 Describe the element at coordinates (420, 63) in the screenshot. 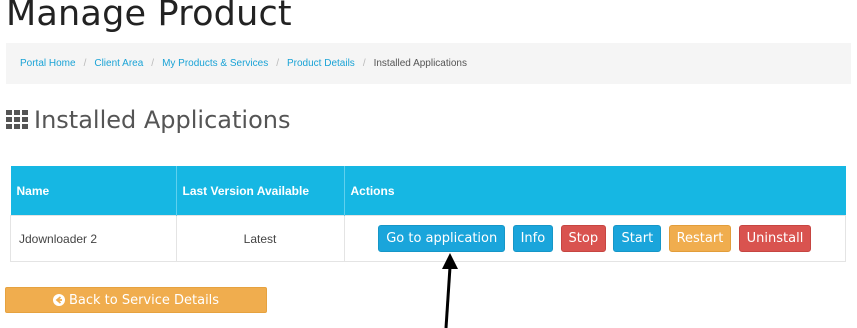

I see `breadcrumb-installed-applications: Installed Applications` at that location.